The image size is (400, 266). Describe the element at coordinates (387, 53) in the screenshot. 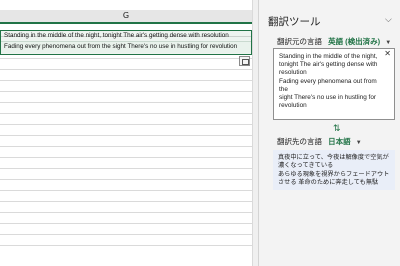

I see `clear-close-icon: ✕` at that location.